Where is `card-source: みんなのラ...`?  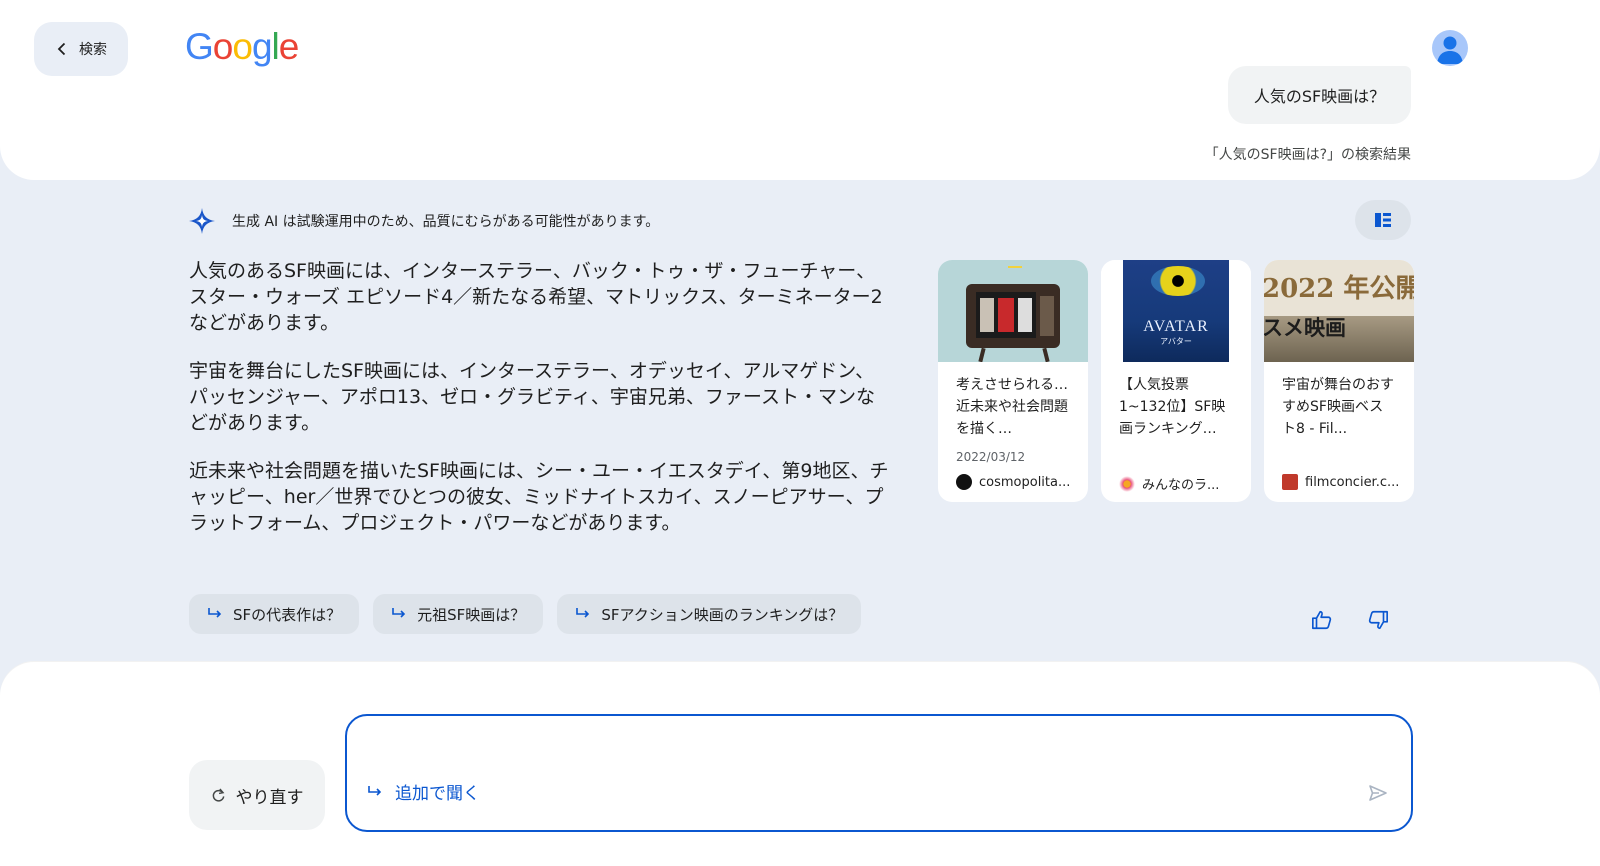 card-source: みんなのラ... is located at coordinates (1169, 483).